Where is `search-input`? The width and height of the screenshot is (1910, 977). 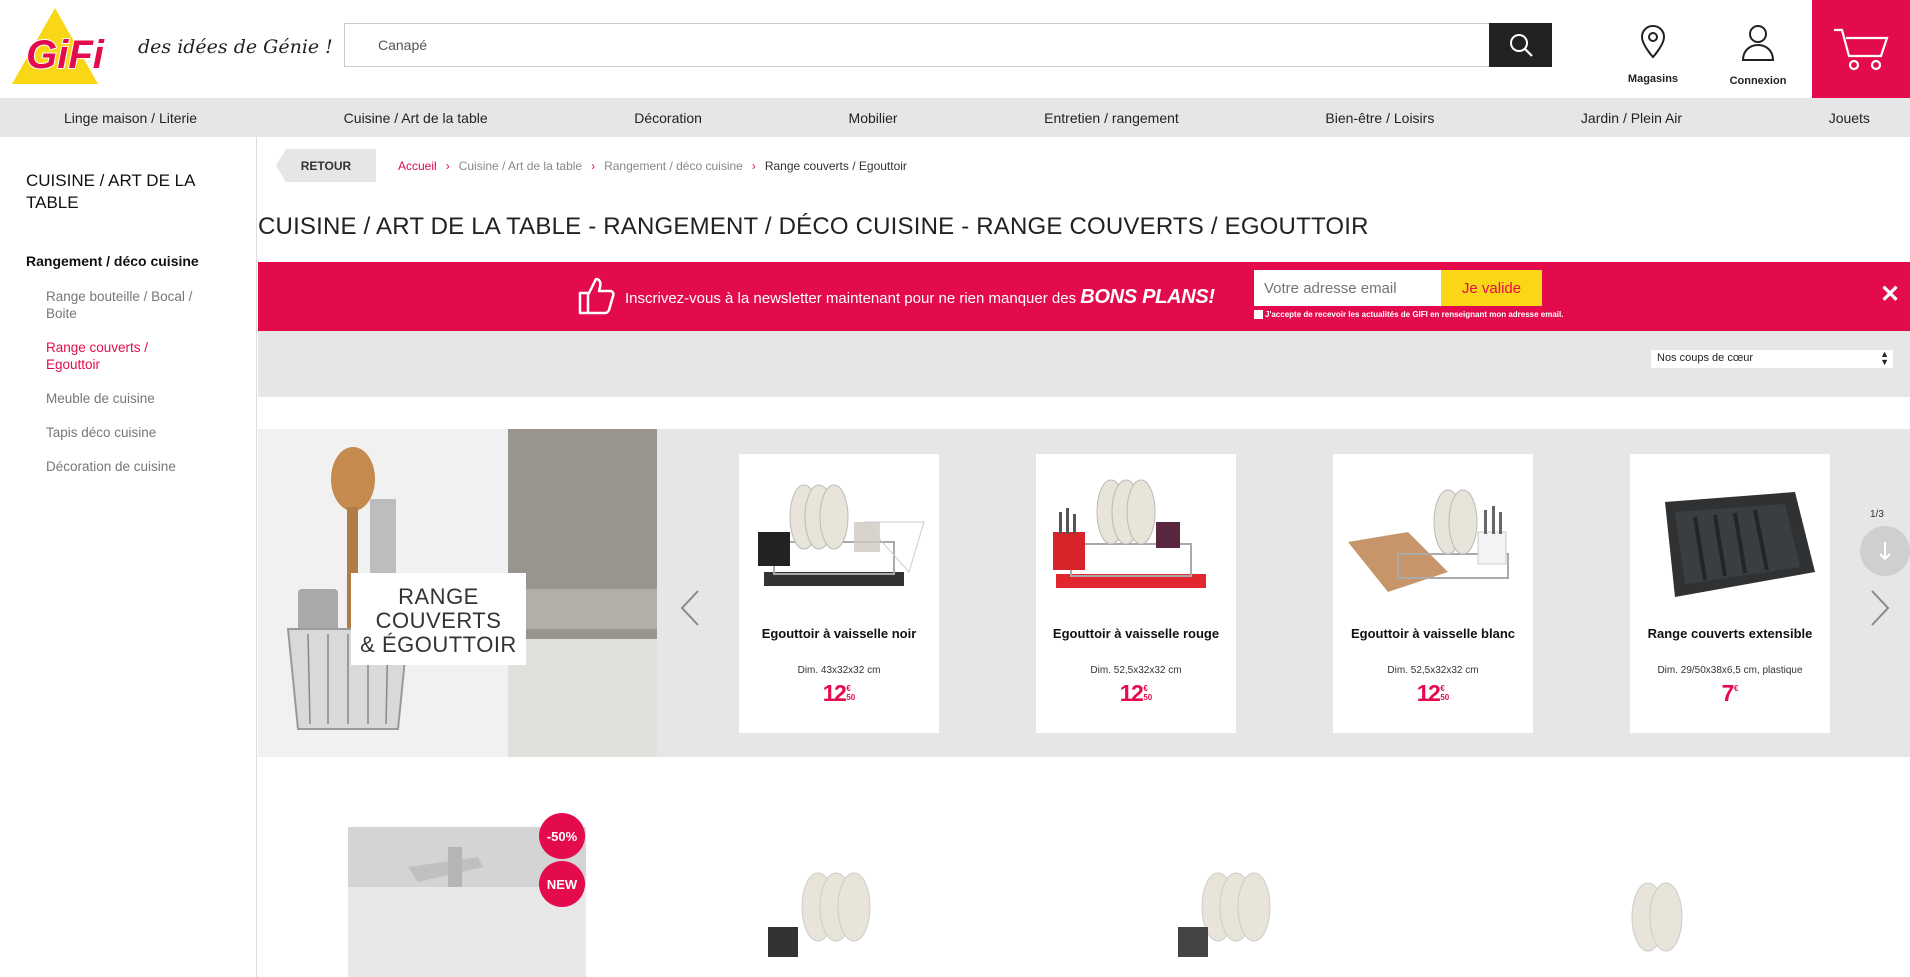 search-input is located at coordinates (917, 45).